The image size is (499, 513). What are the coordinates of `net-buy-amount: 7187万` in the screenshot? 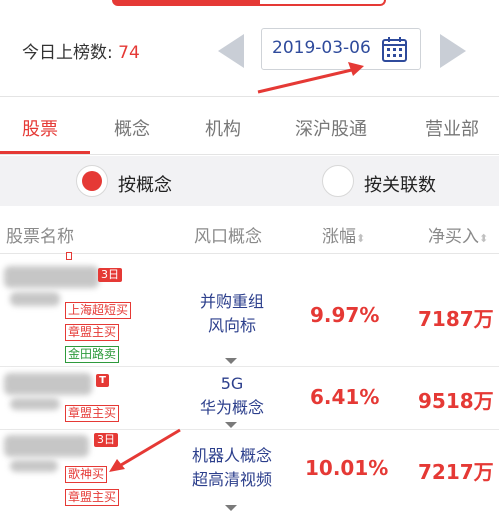 It's located at (456, 319).